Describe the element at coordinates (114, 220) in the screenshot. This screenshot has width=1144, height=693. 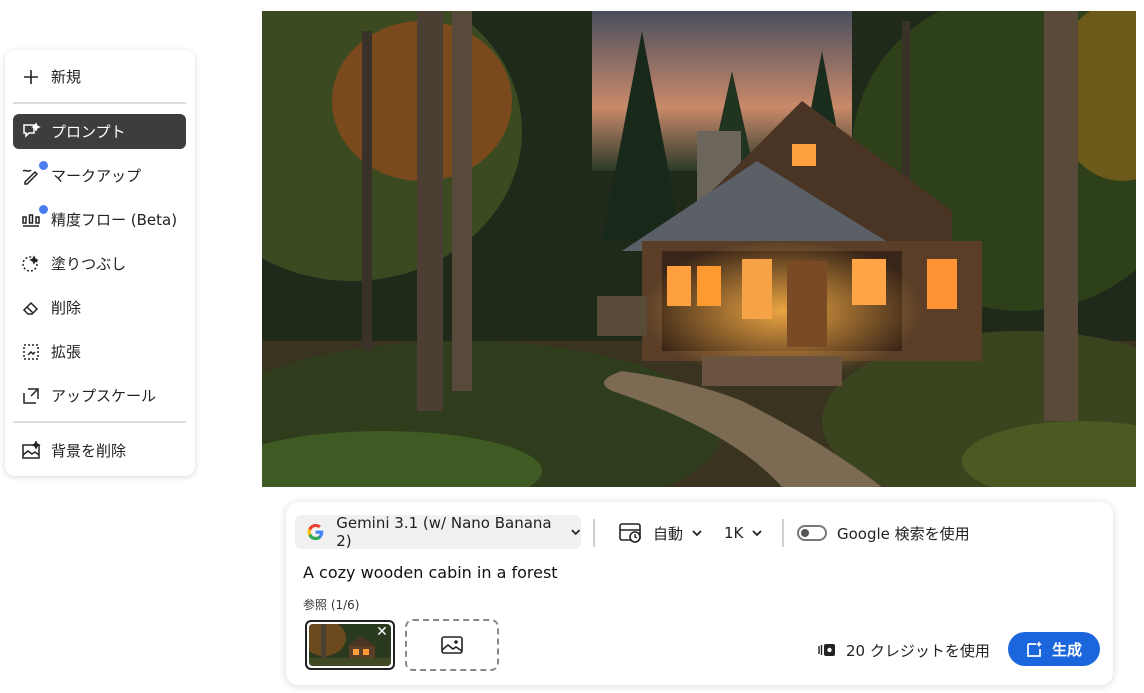
I see `tool-label: 精度フロー (Beta)` at that location.